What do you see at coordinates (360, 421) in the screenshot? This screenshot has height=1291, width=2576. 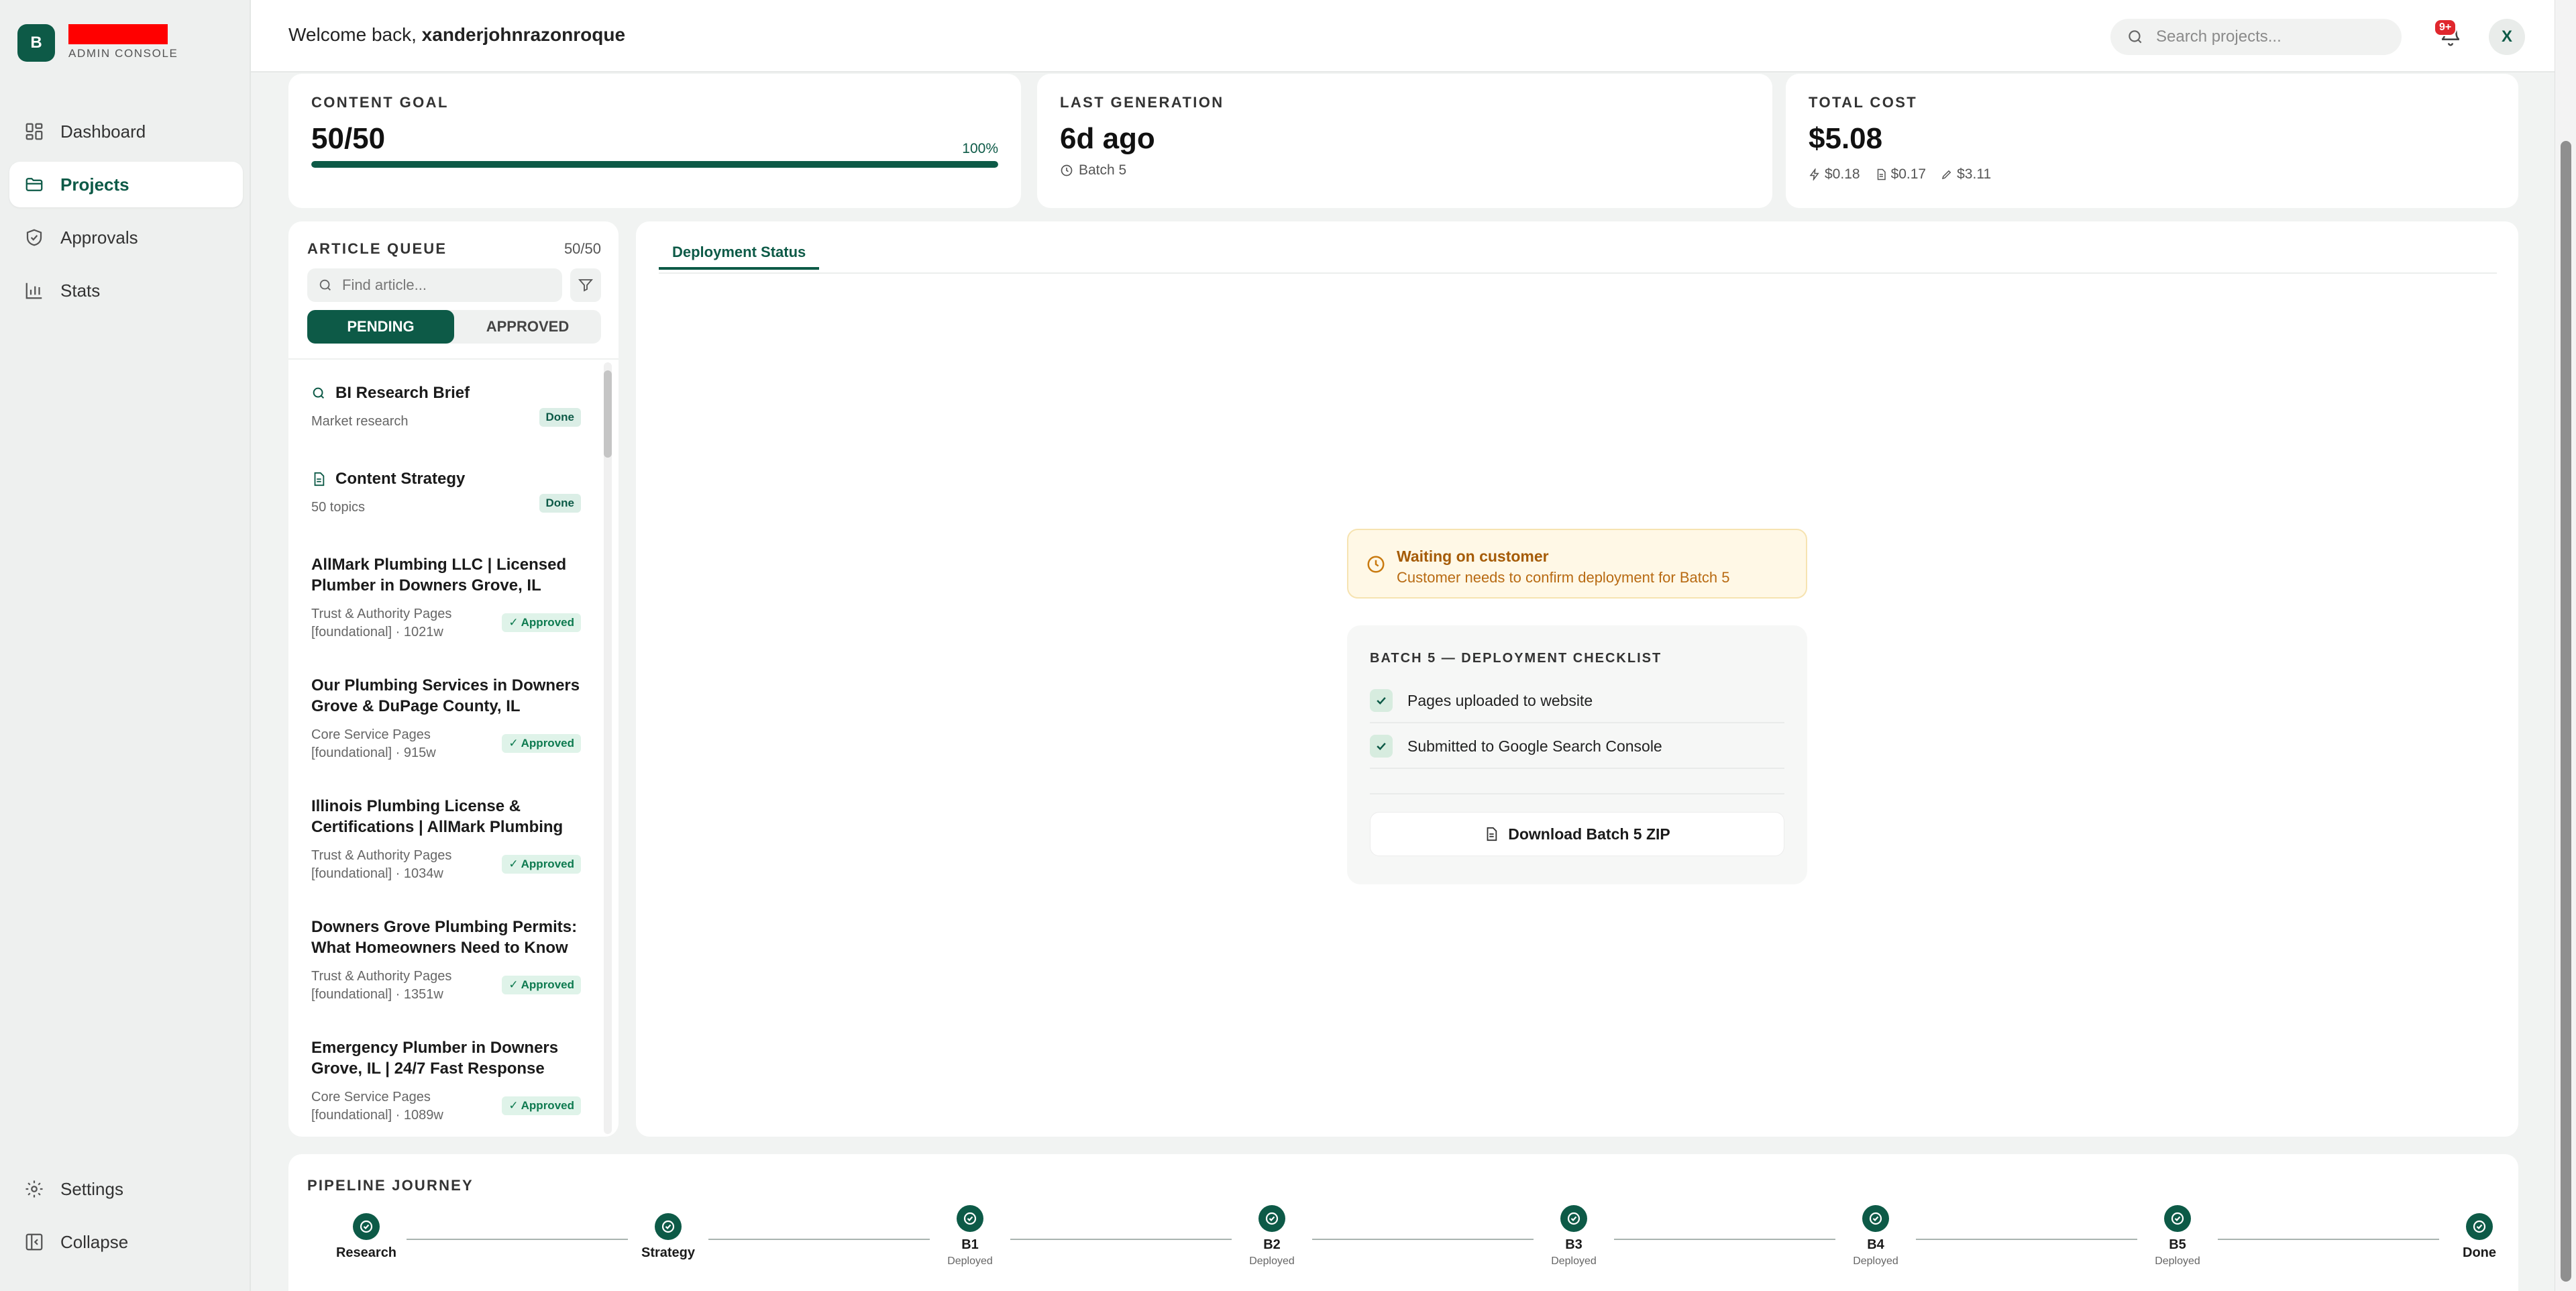 I see `item-subtitle: Market research` at bounding box center [360, 421].